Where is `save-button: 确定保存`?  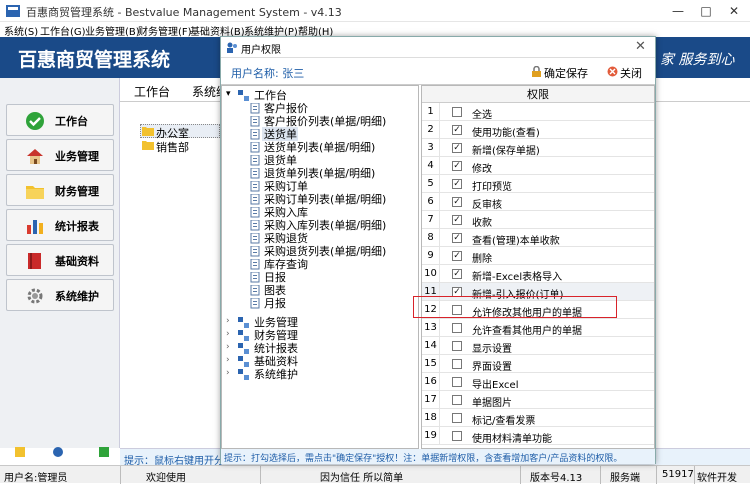
save-button: 确定保存 is located at coordinates (566, 73).